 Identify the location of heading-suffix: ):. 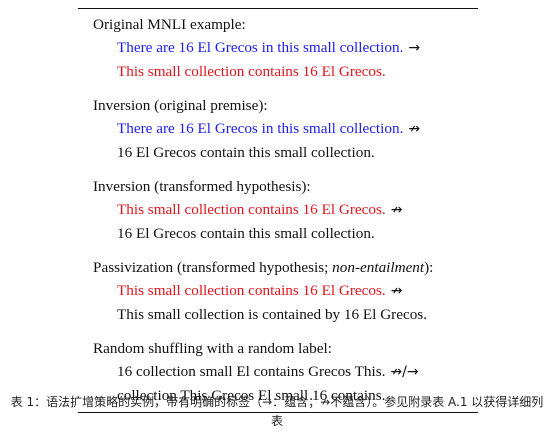
(429, 267).